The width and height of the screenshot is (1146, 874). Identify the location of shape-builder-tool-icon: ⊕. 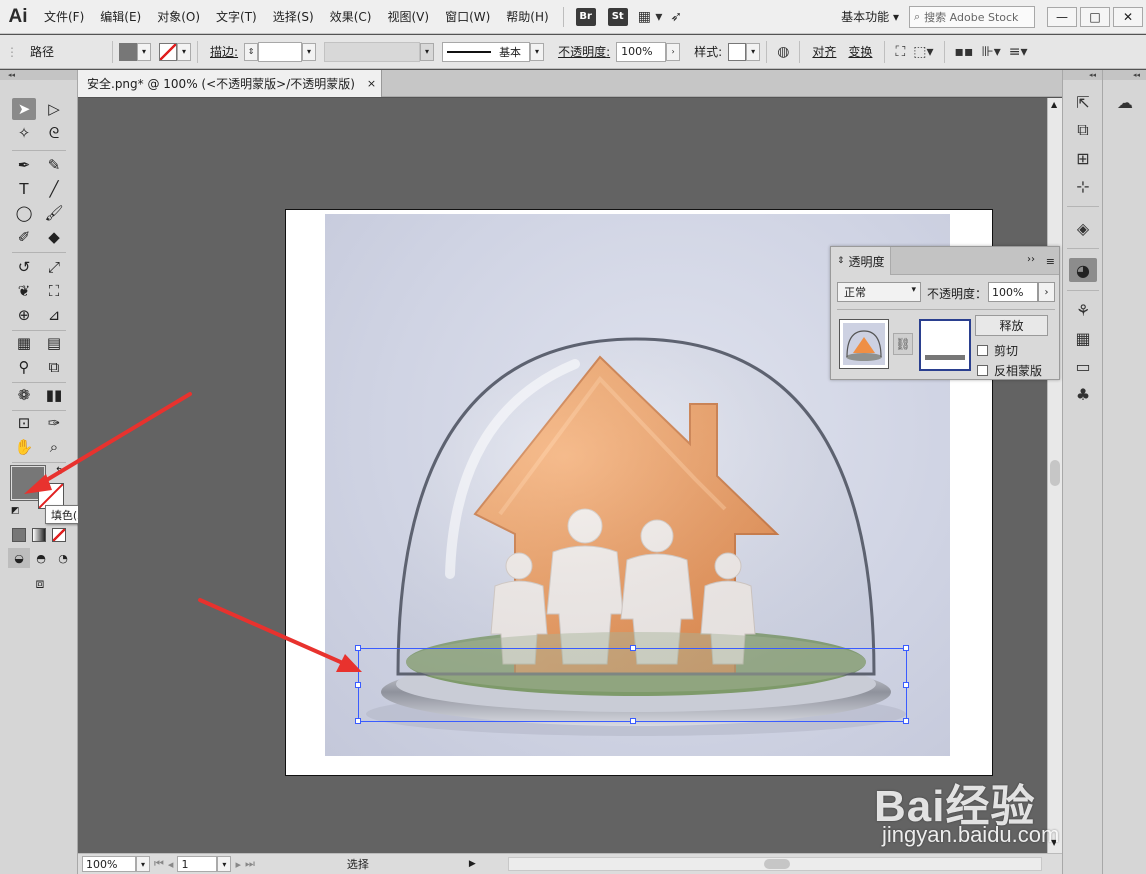
(24, 315).